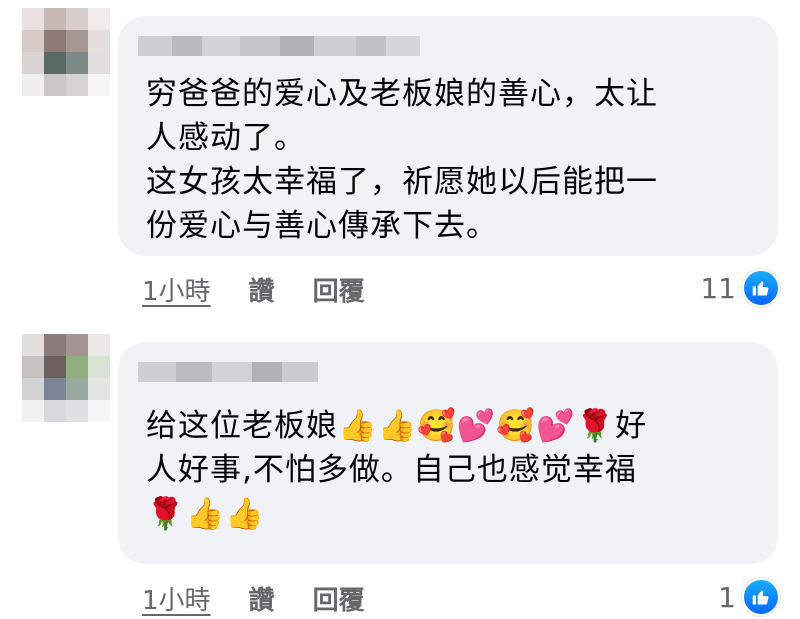  What do you see at coordinates (397, 470) in the screenshot?
I see `comment-text: 给这位老板娘👍👍🥰💕🥰💕🌹好 人好事,不怕多做。自己也感觉幸福 🌹👍👍` at bounding box center [397, 470].